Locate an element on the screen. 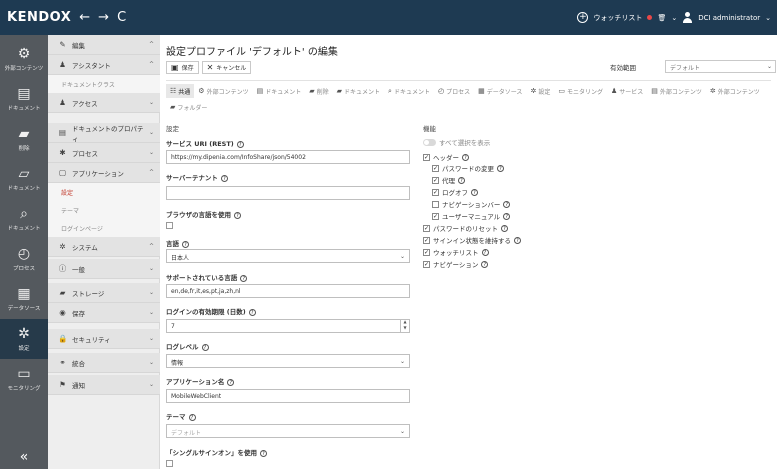 The height and width of the screenshot is (469, 777). tab-documents: ▤ ドキュメント is located at coordinates (279, 91).